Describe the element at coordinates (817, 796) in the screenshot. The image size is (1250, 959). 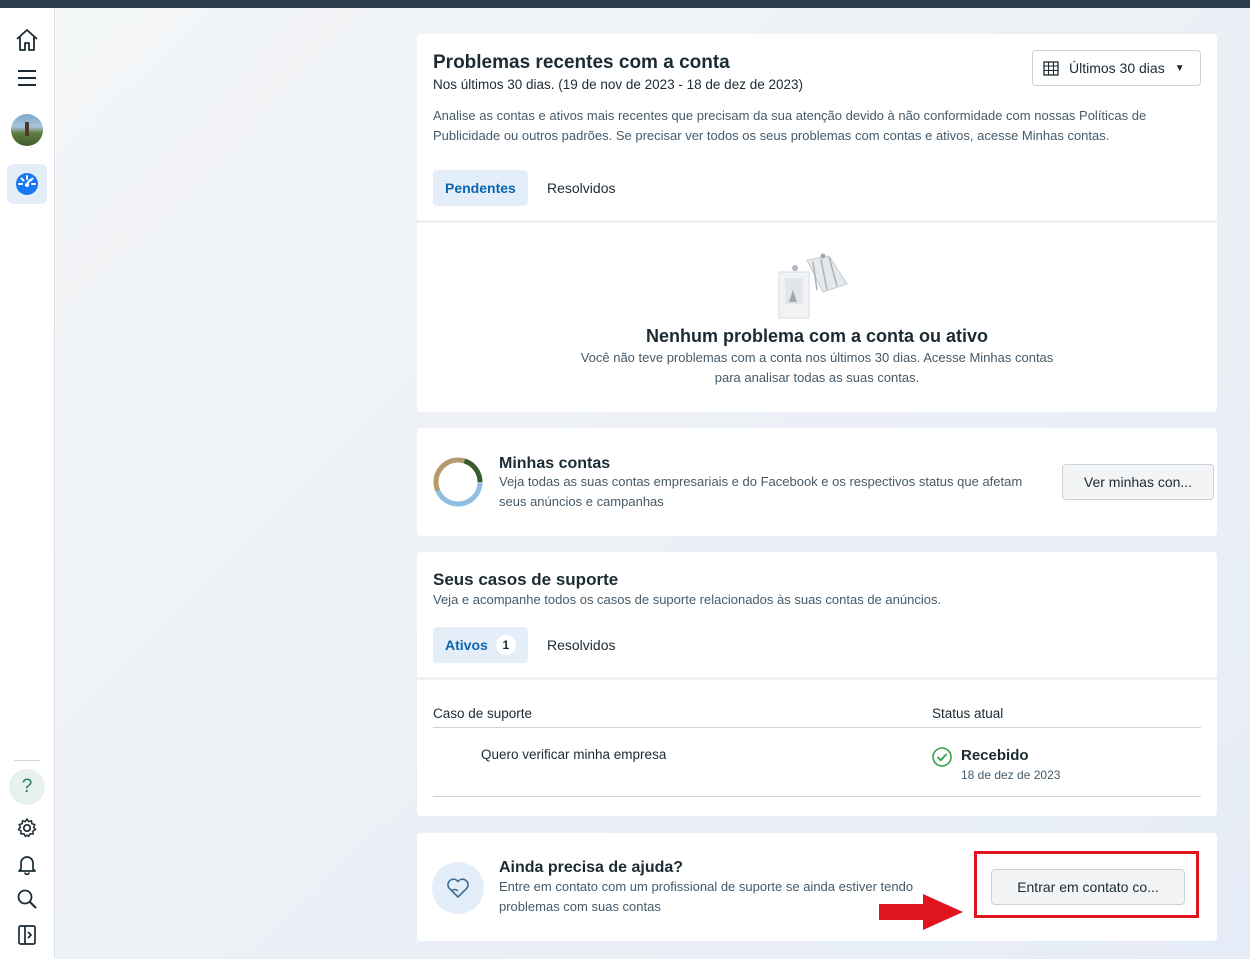
I see `row-divider` at that location.